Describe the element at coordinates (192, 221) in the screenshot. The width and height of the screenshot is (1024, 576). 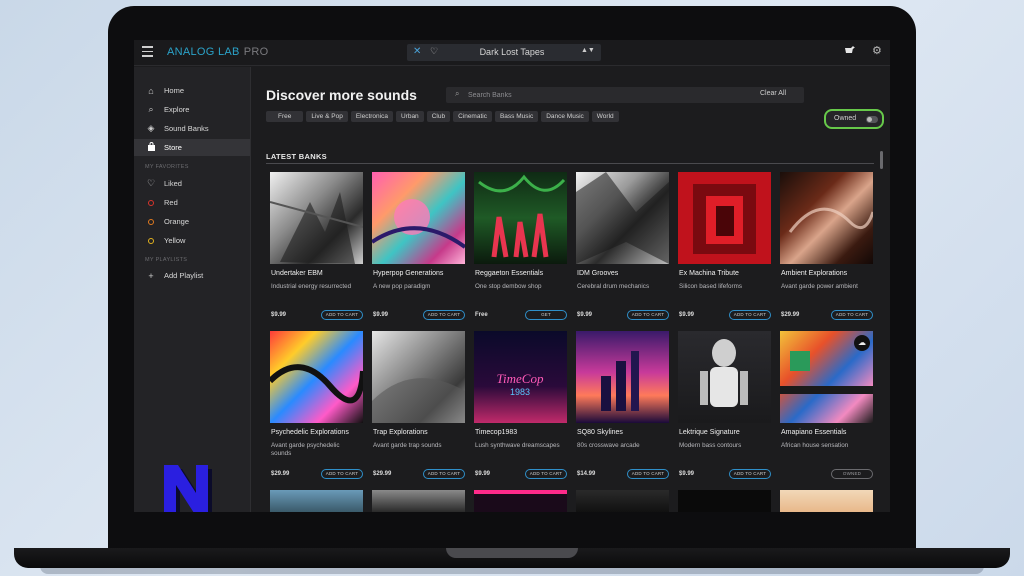
I see `sidebar-item-orange: Orange` at that location.